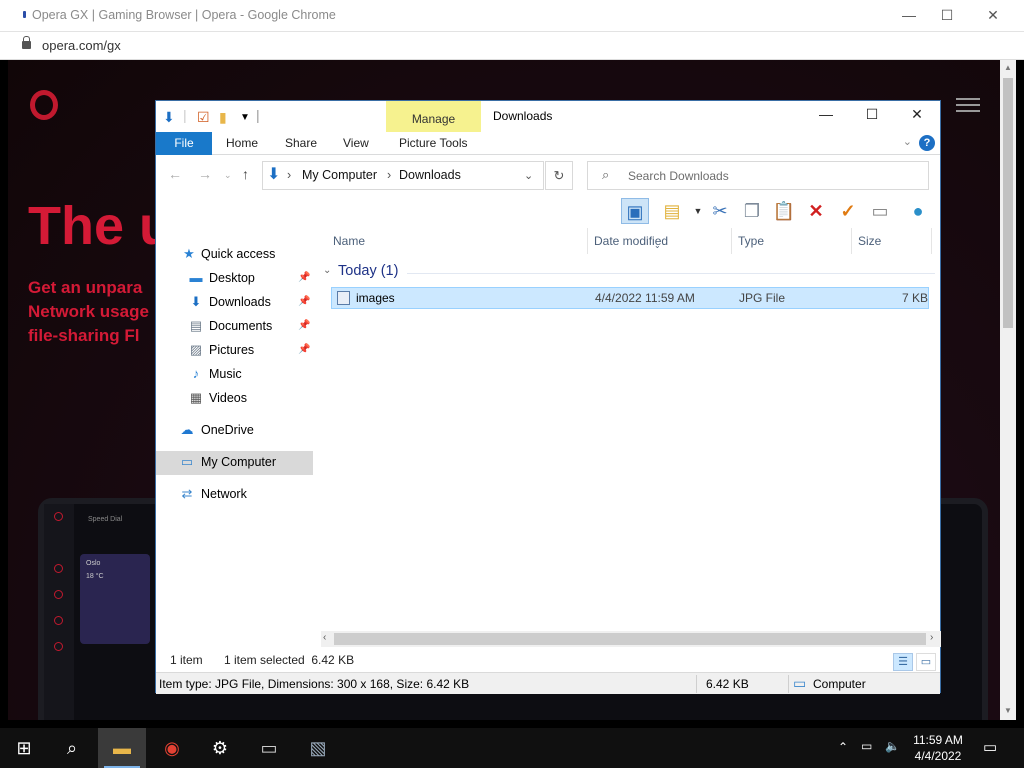 The height and width of the screenshot is (768, 1024). Describe the element at coordinates (196, 397) in the screenshot. I see `videos-icon: ▦` at that location.